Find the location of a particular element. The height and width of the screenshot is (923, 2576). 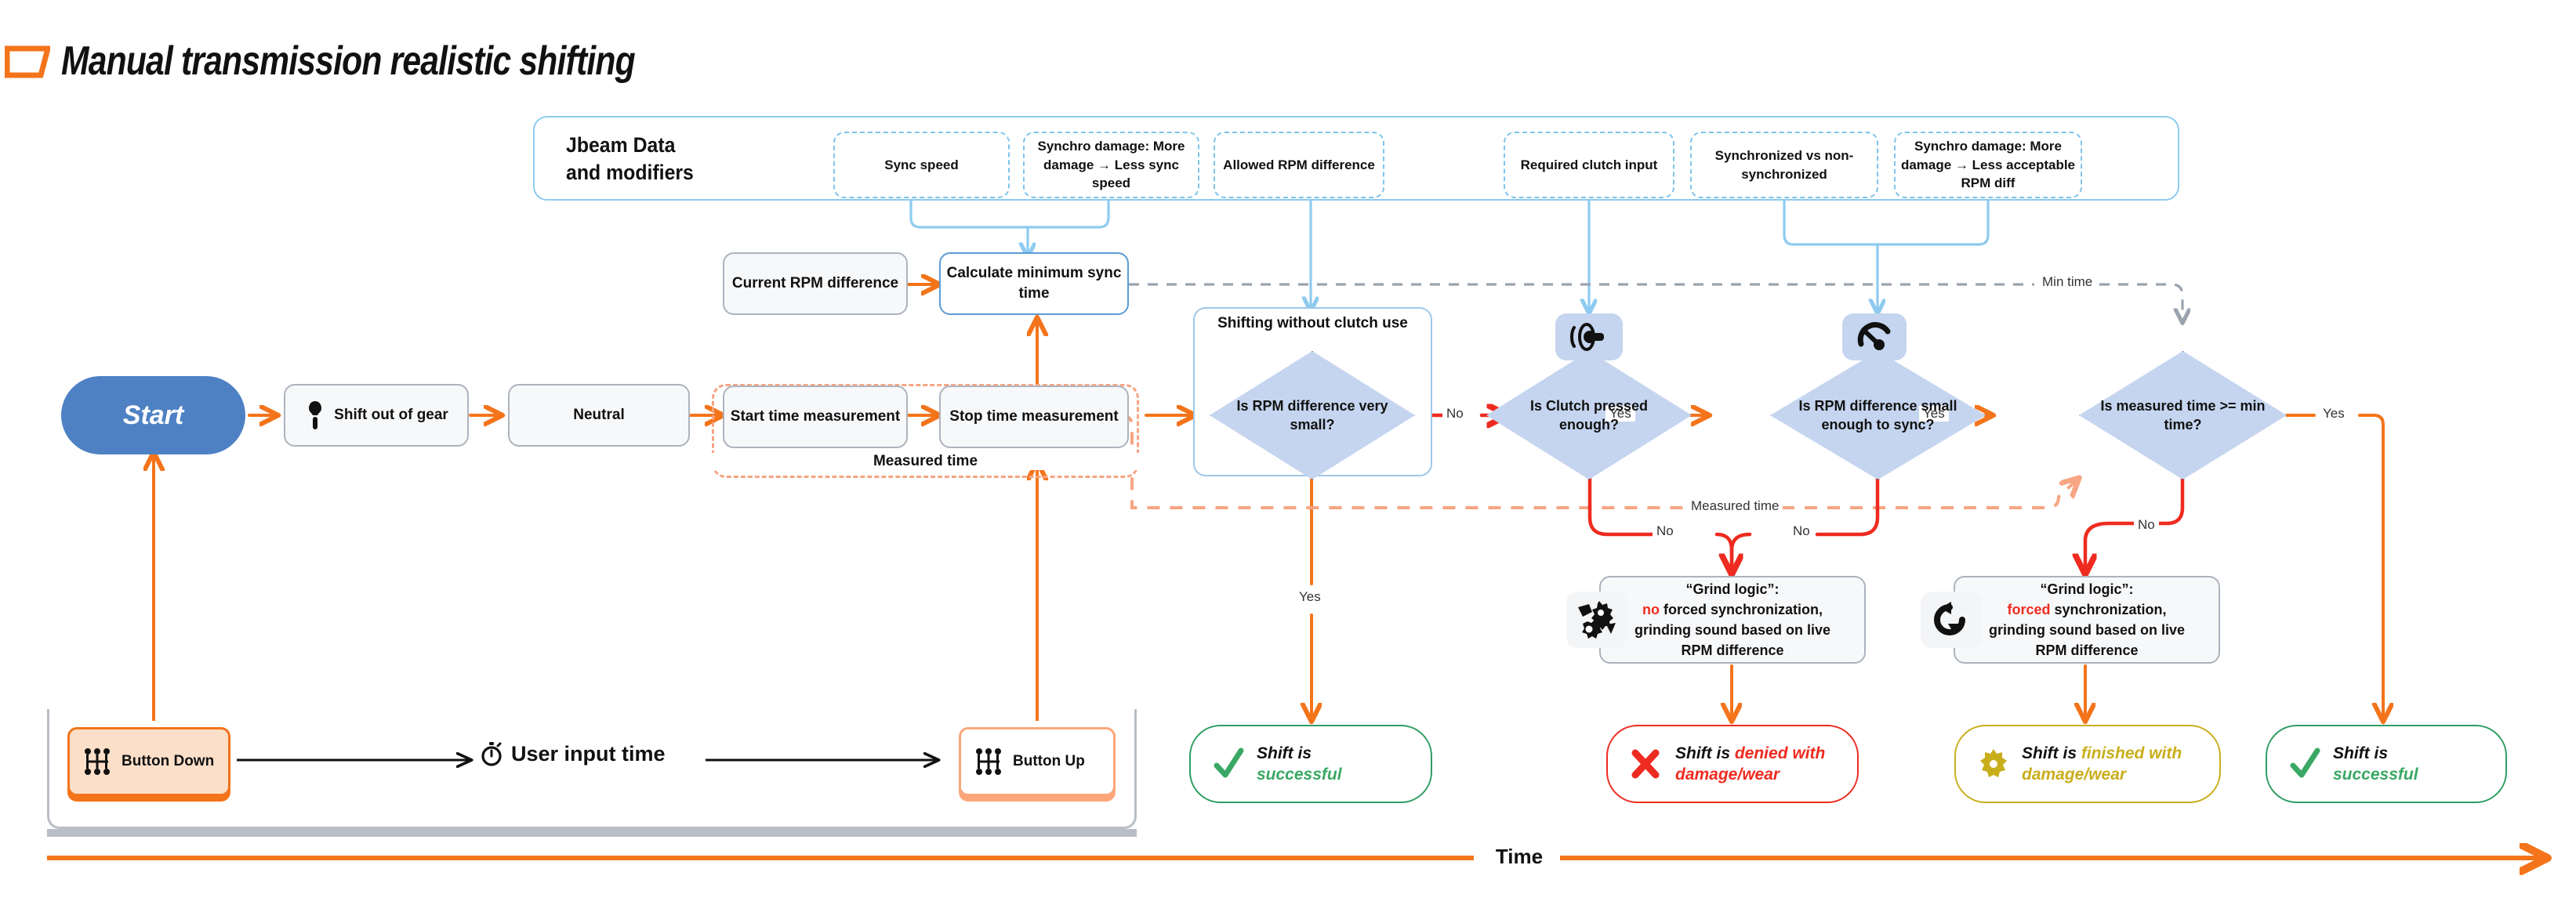

grind-line-2-rest: synchronization, is located at coordinates (2109, 609).